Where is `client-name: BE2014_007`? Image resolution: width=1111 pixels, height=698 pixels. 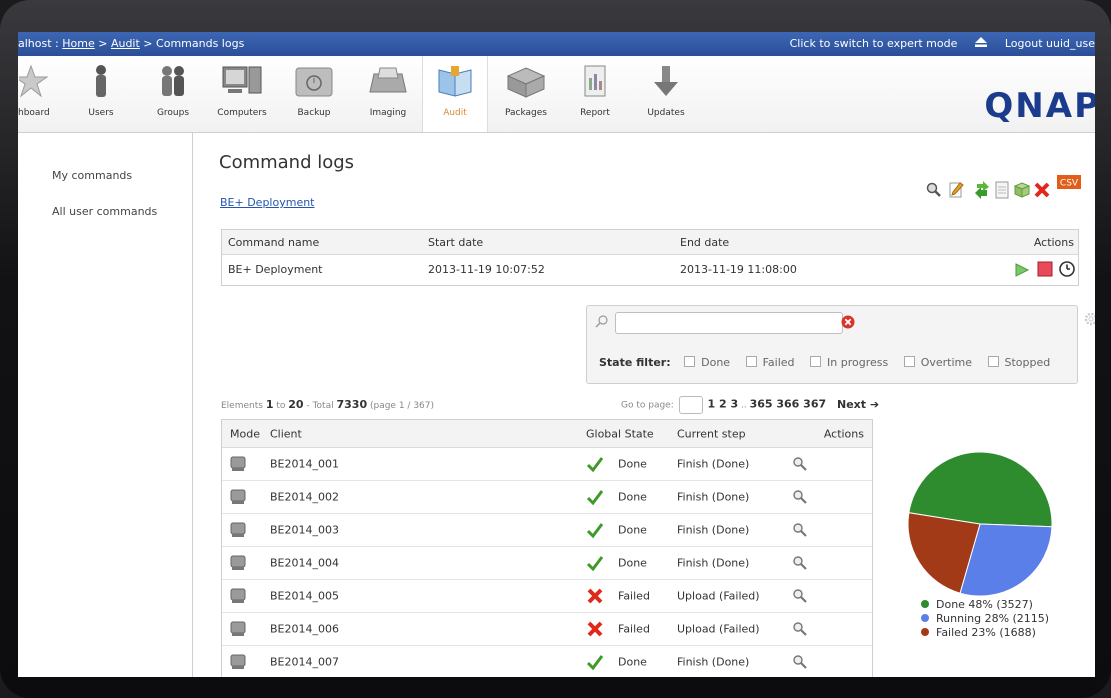
client-name: BE2014_007 is located at coordinates (304, 662).